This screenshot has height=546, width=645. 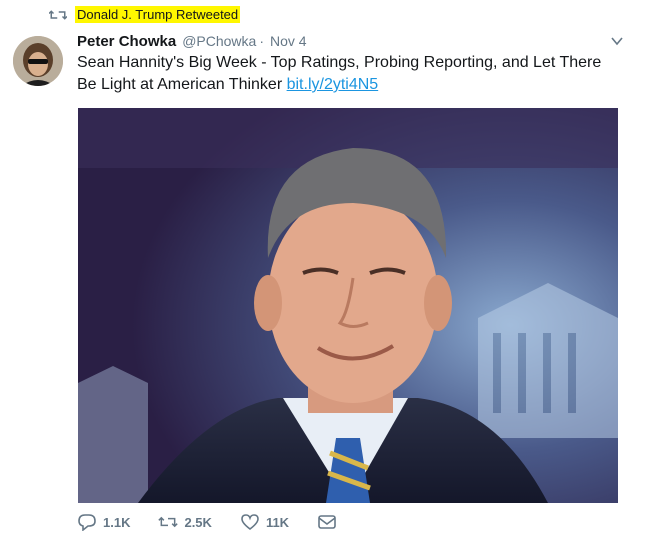 I want to click on reply-count: 1.1K, so click(x=117, y=522).